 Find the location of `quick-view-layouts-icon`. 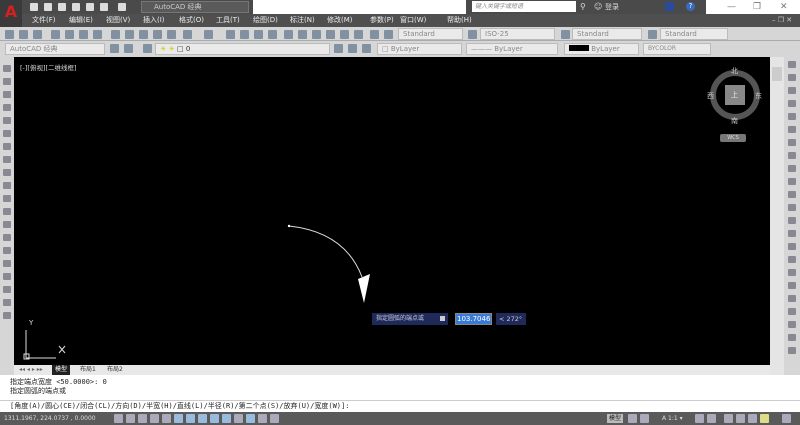

quick-view-layouts-icon is located at coordinates (632, 418).